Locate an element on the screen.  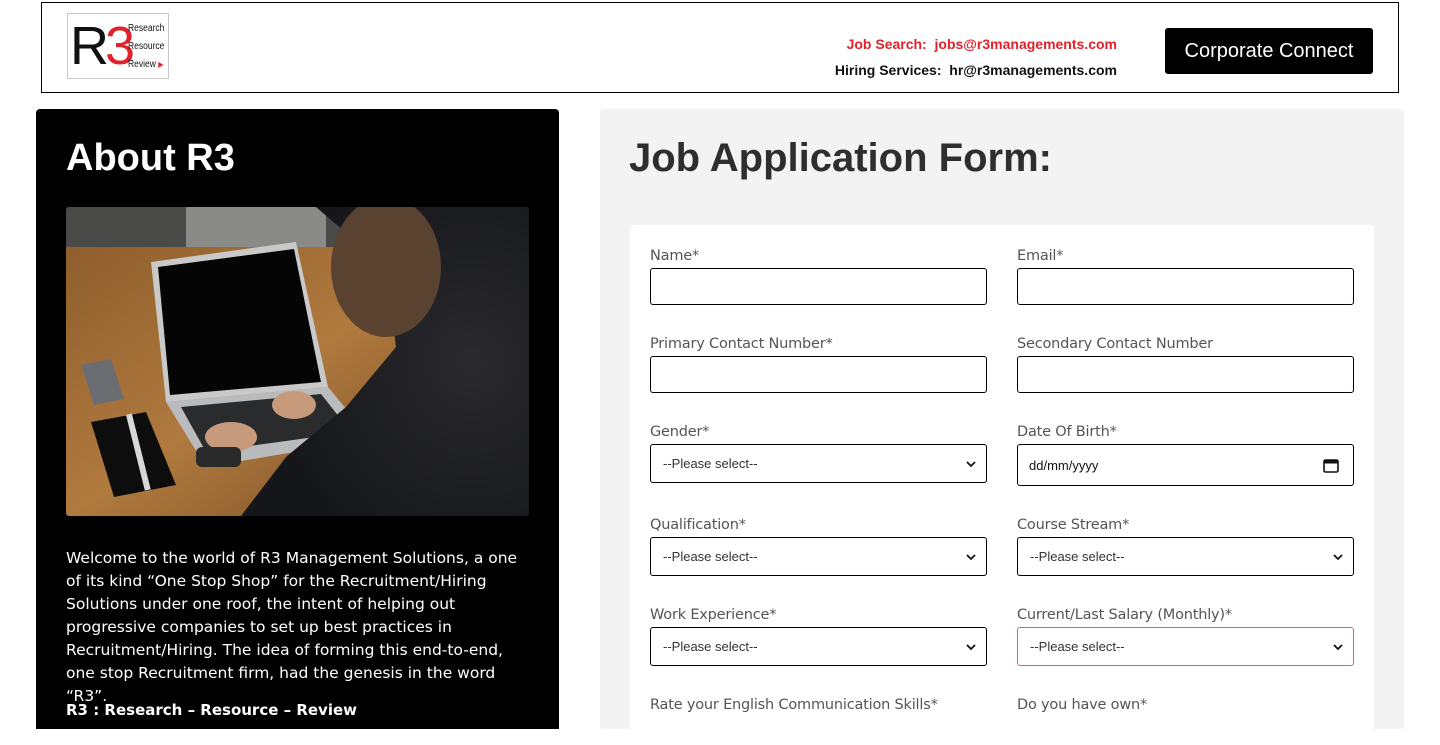
r3-logo: R3 Research Resource Review ▶ is located at coordinates (118, 46).